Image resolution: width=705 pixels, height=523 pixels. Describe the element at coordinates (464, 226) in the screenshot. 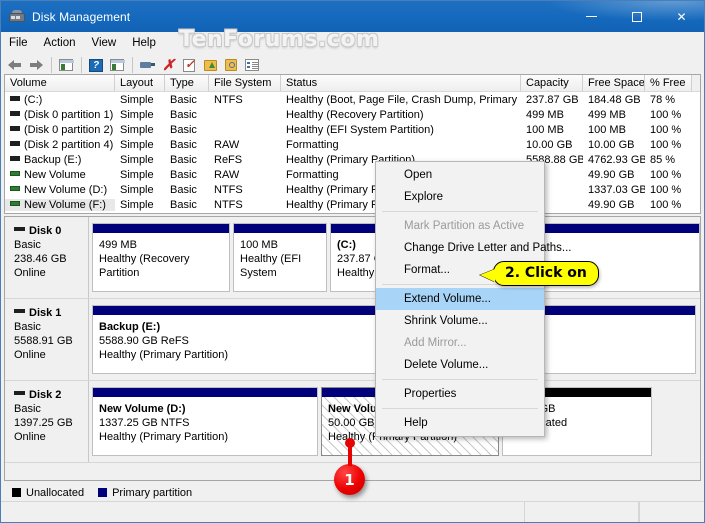

I see `context-menu-item-mark-partition-as-active: Mark Partition as Active` at that location.